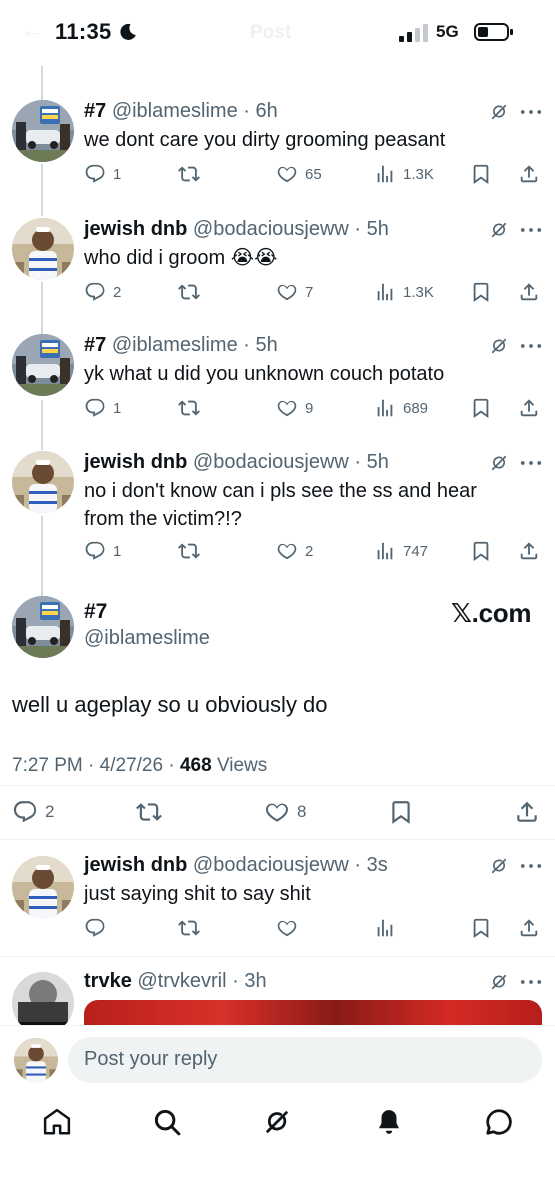 Image resolution: width=555 pixels, height=1200 pixels. Describe the element at coordinates (95, 928) in the screenshot. I see `reply-button` at that location.